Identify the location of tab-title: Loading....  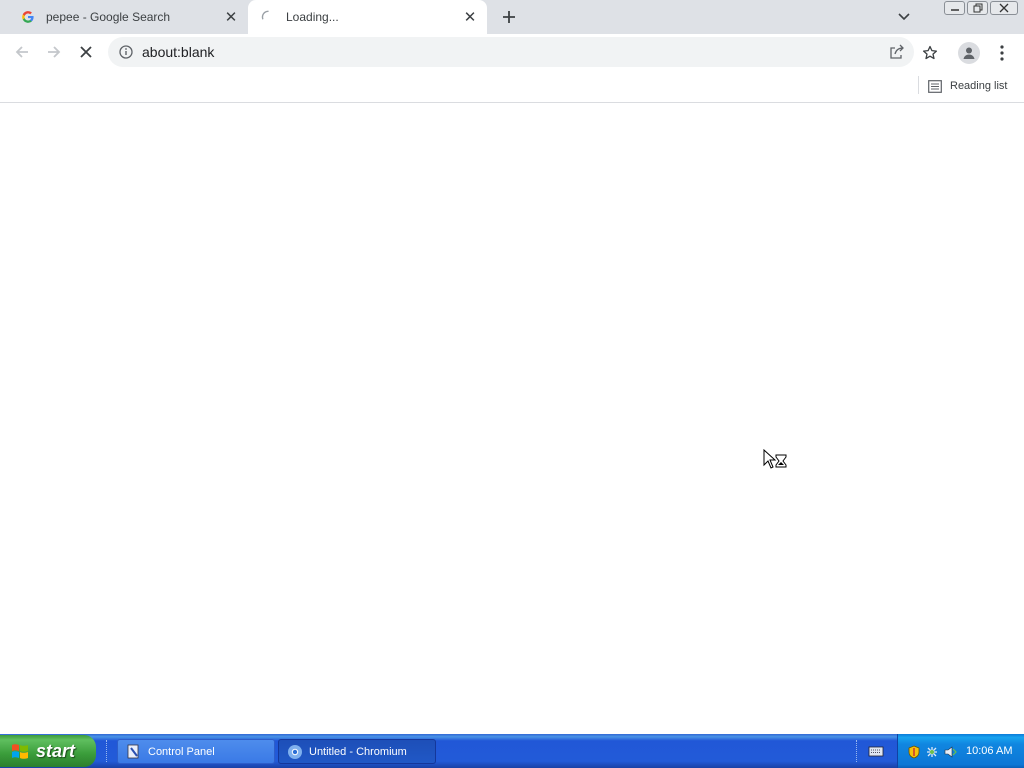
(312, 17).